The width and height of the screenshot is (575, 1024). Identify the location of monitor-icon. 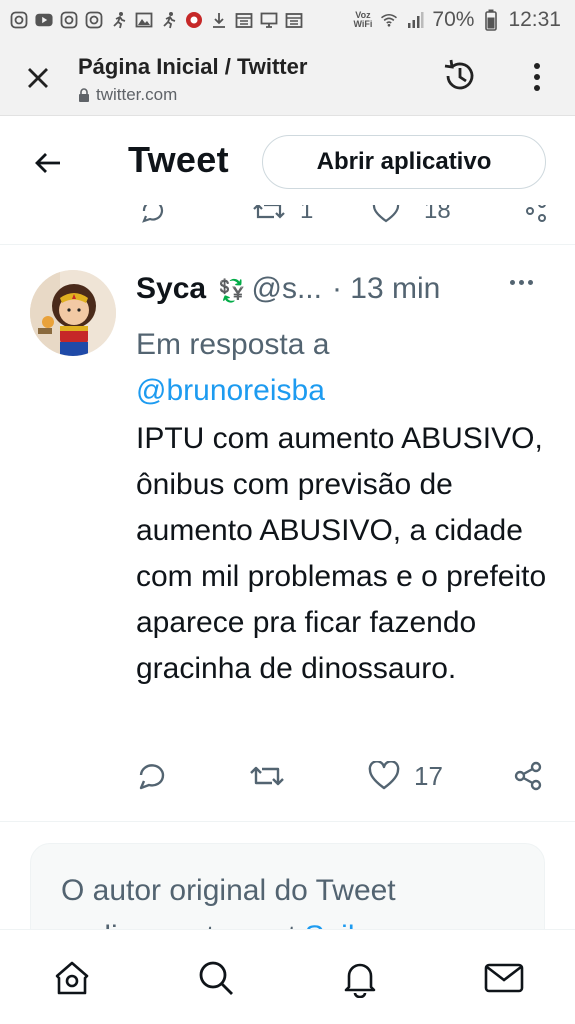
(269, 20).